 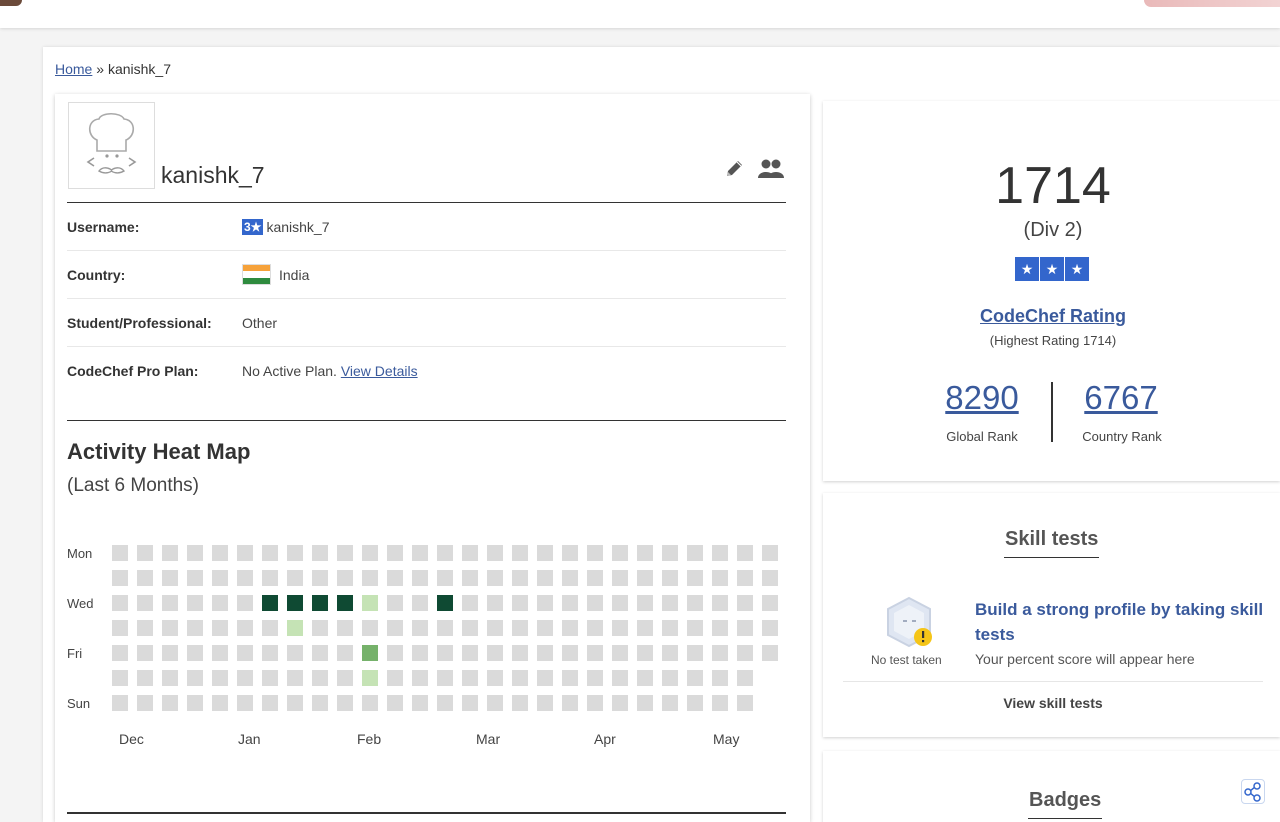 What do you see at coordinates (1212, 3) in the screenshot?
I see `navbar-action-button` at bounding box center [1212, 3].